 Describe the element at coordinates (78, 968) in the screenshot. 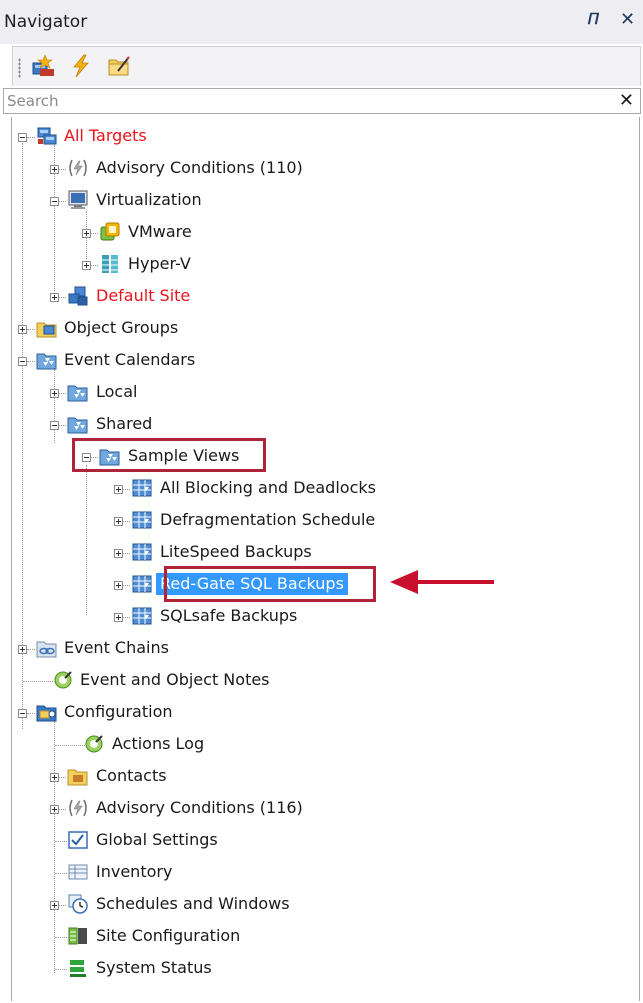

I see `system-status-icon` at that location.